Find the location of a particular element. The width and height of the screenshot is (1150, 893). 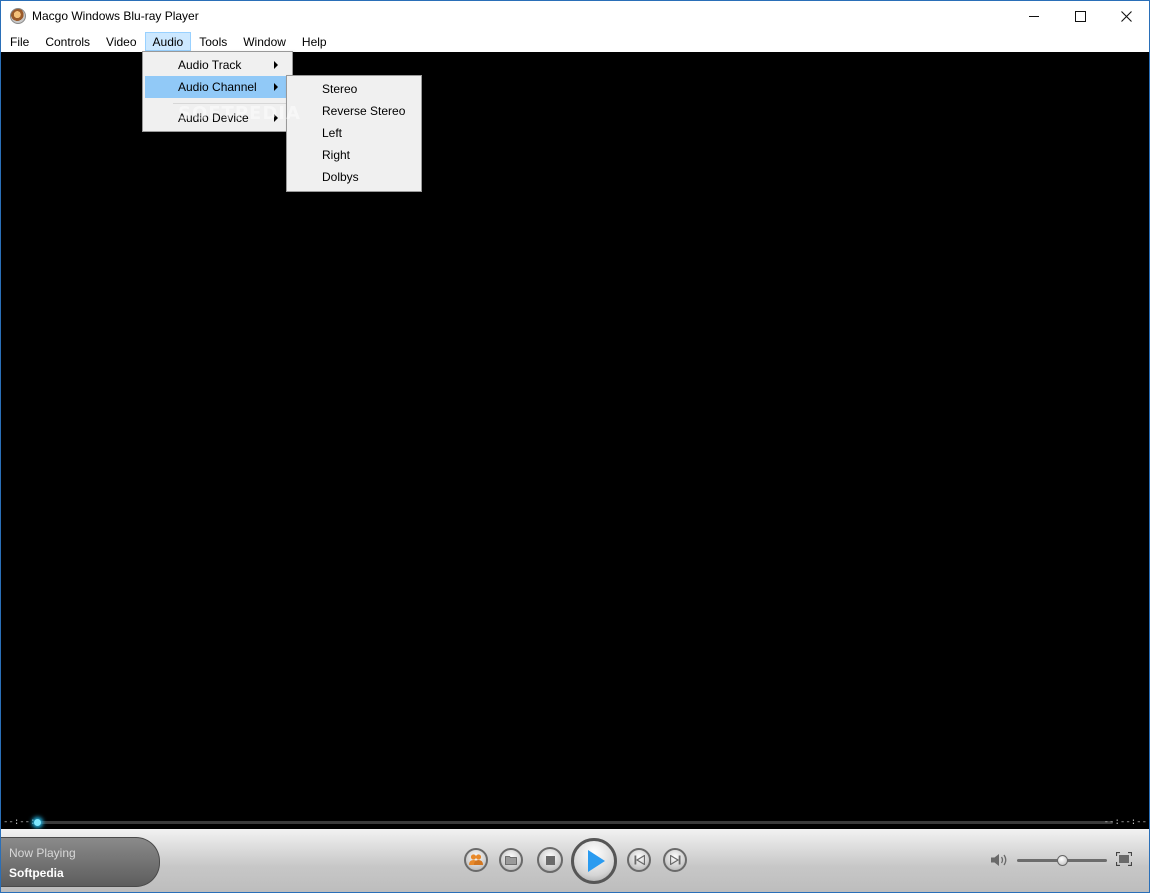

menu-item-audio-channel: Audio Channel is located at coordinates (217, 87).